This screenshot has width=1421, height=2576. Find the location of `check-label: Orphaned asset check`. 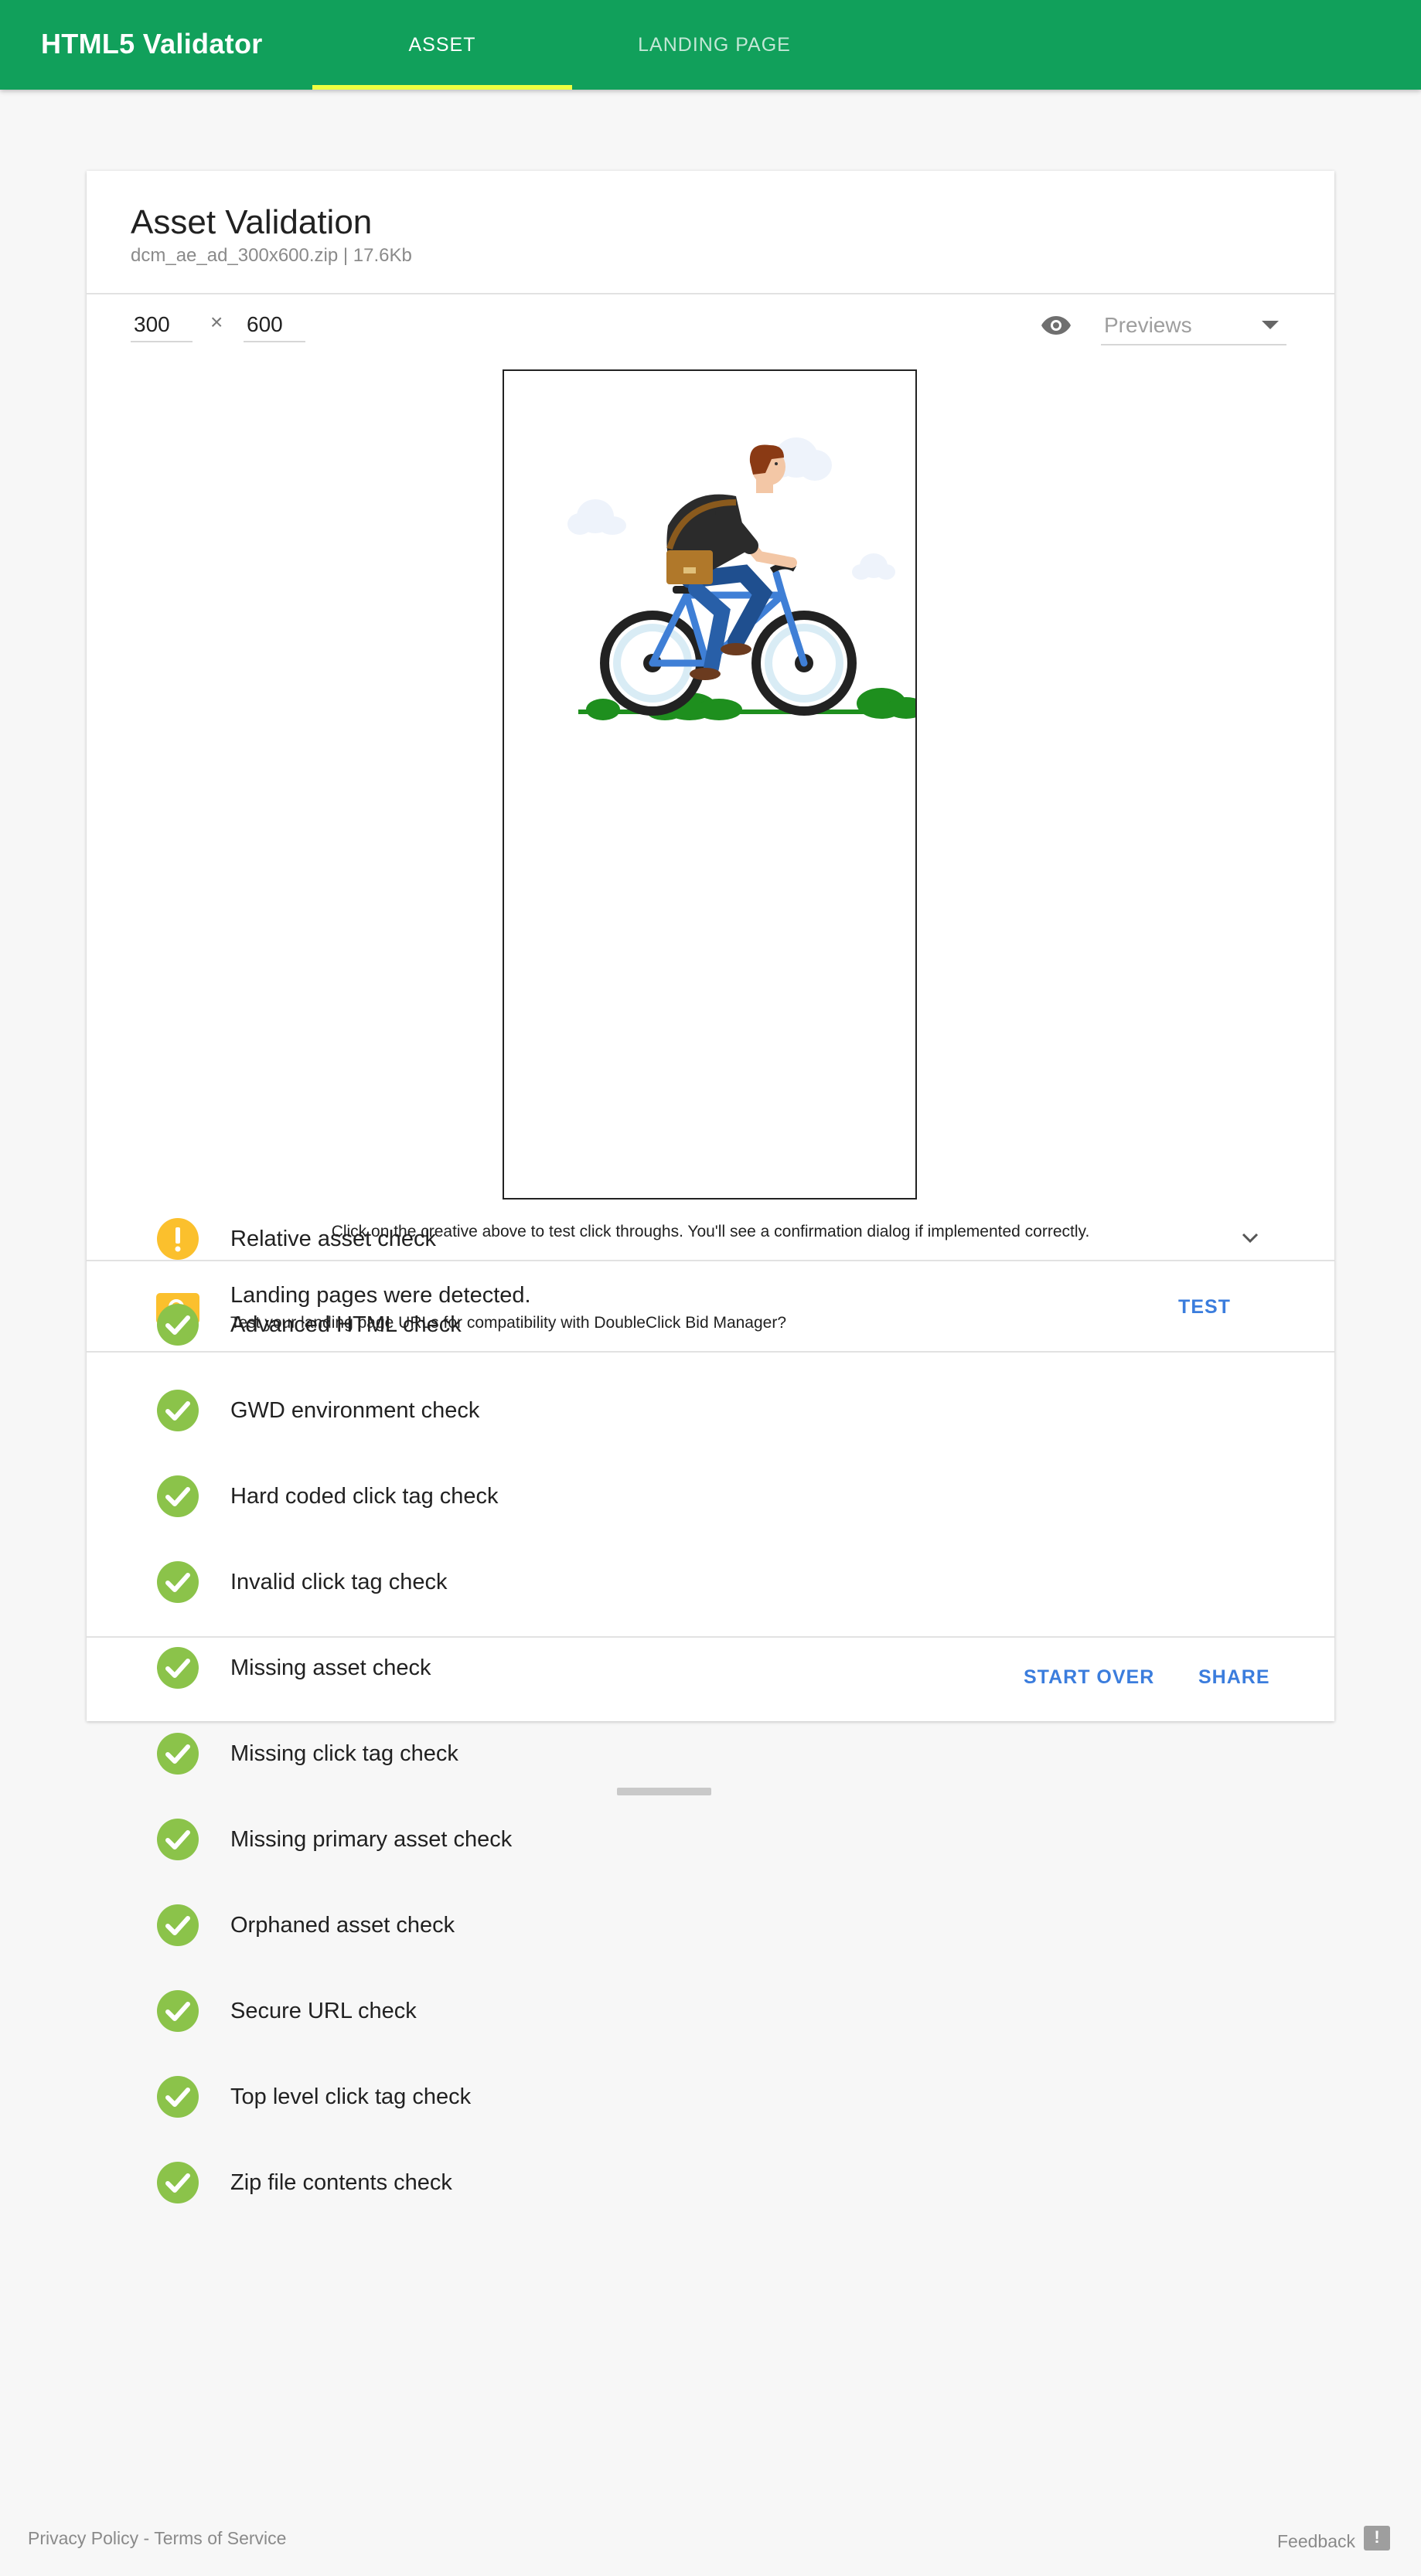

check-label: Orphaned asset check is located at coordinates (342, 1925).